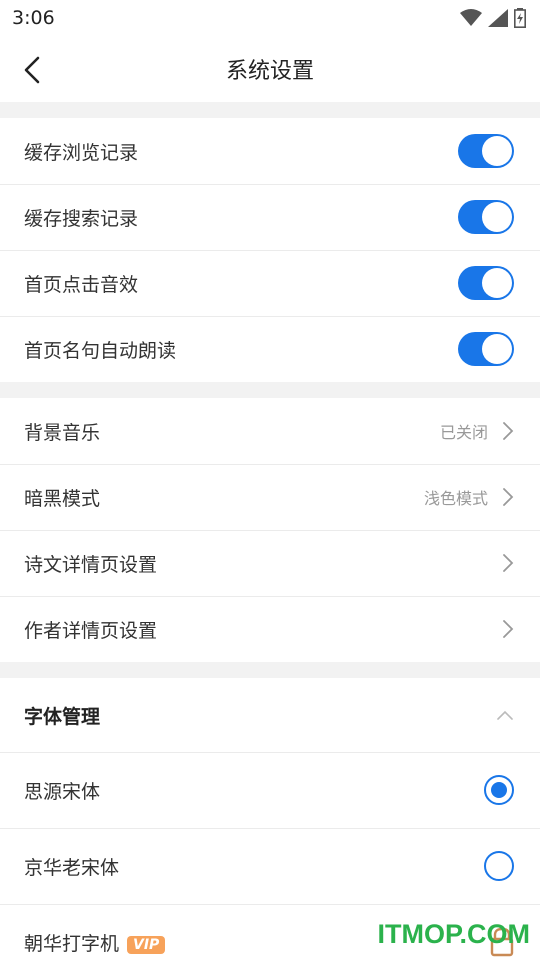  I want to click on status-icons, so click(493, 18).